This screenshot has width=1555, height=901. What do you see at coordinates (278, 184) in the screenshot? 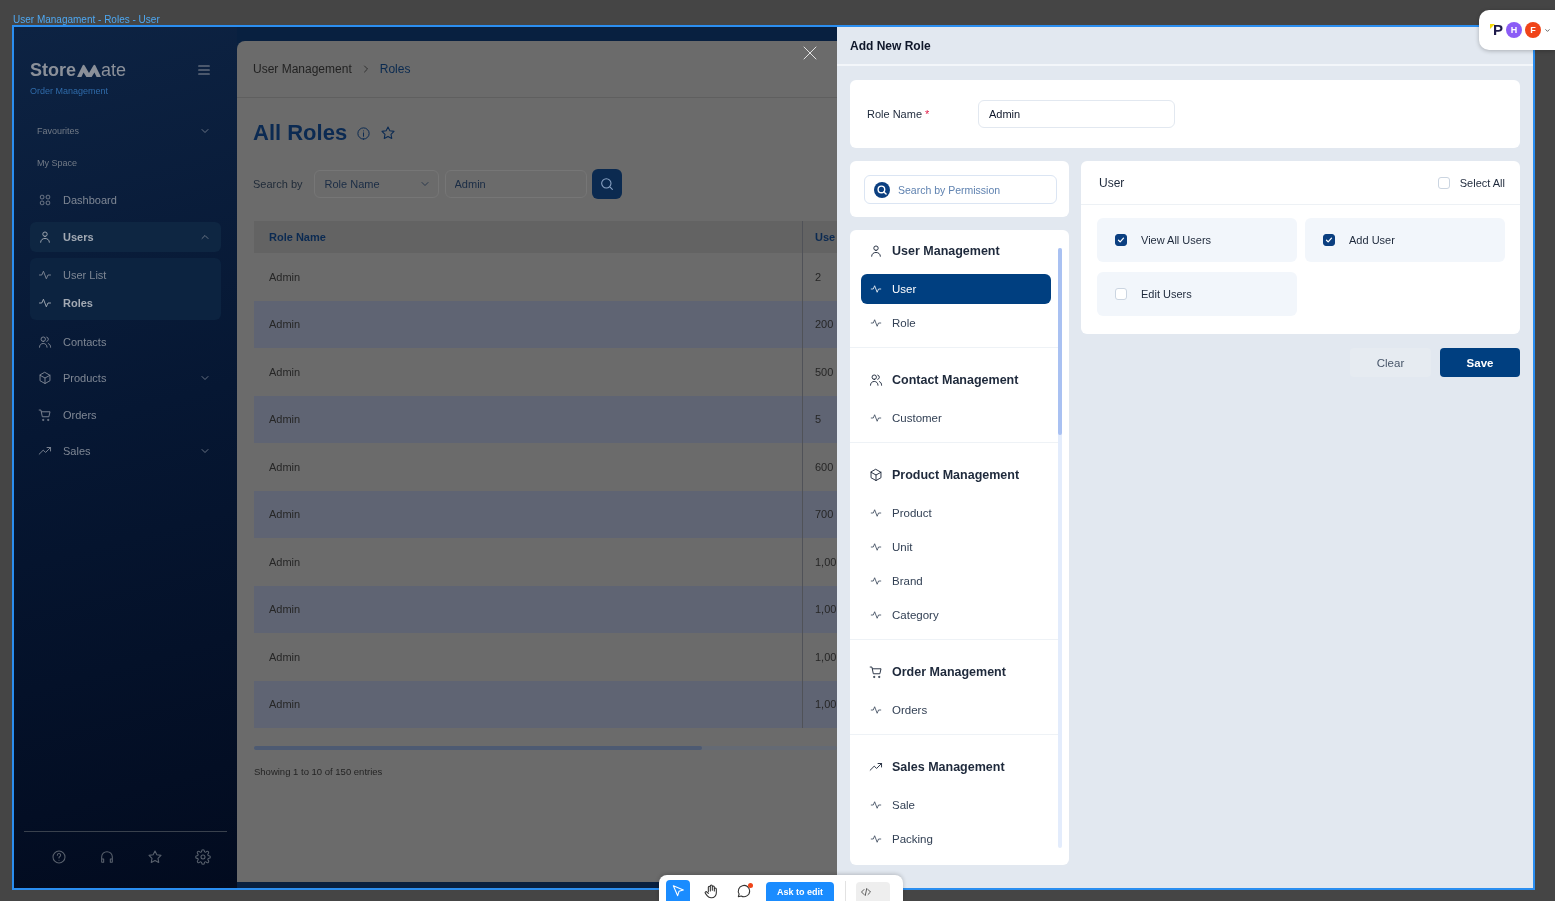
I see `search-label: Search by` at bounding box center [278, 184].